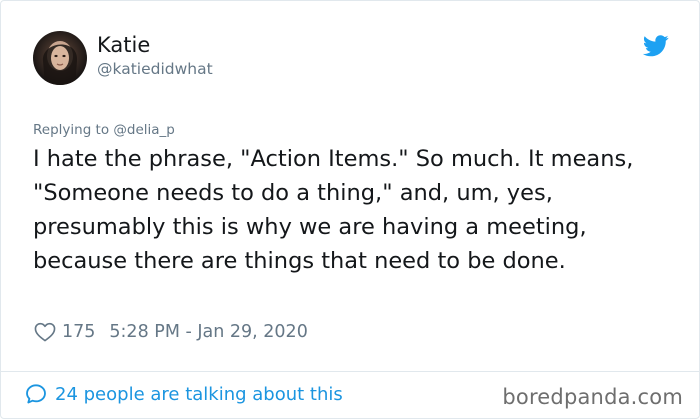 The height and width of the screenshot is (419, 700). I want to click on author-handle: @katiedidwhat, so click(155, 69).